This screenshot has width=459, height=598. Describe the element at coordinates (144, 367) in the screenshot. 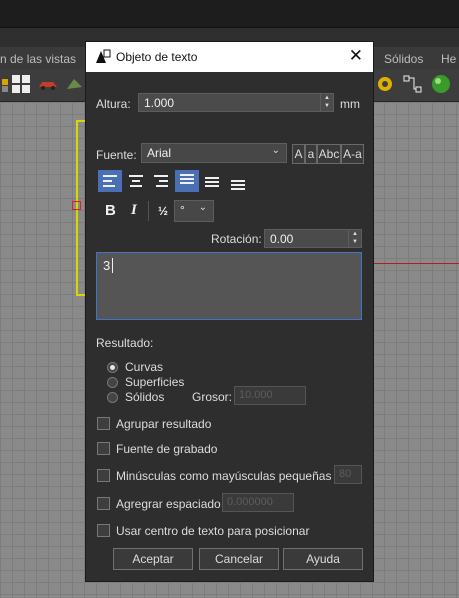

I see `radio-curvas-label: Curvas` at that location.